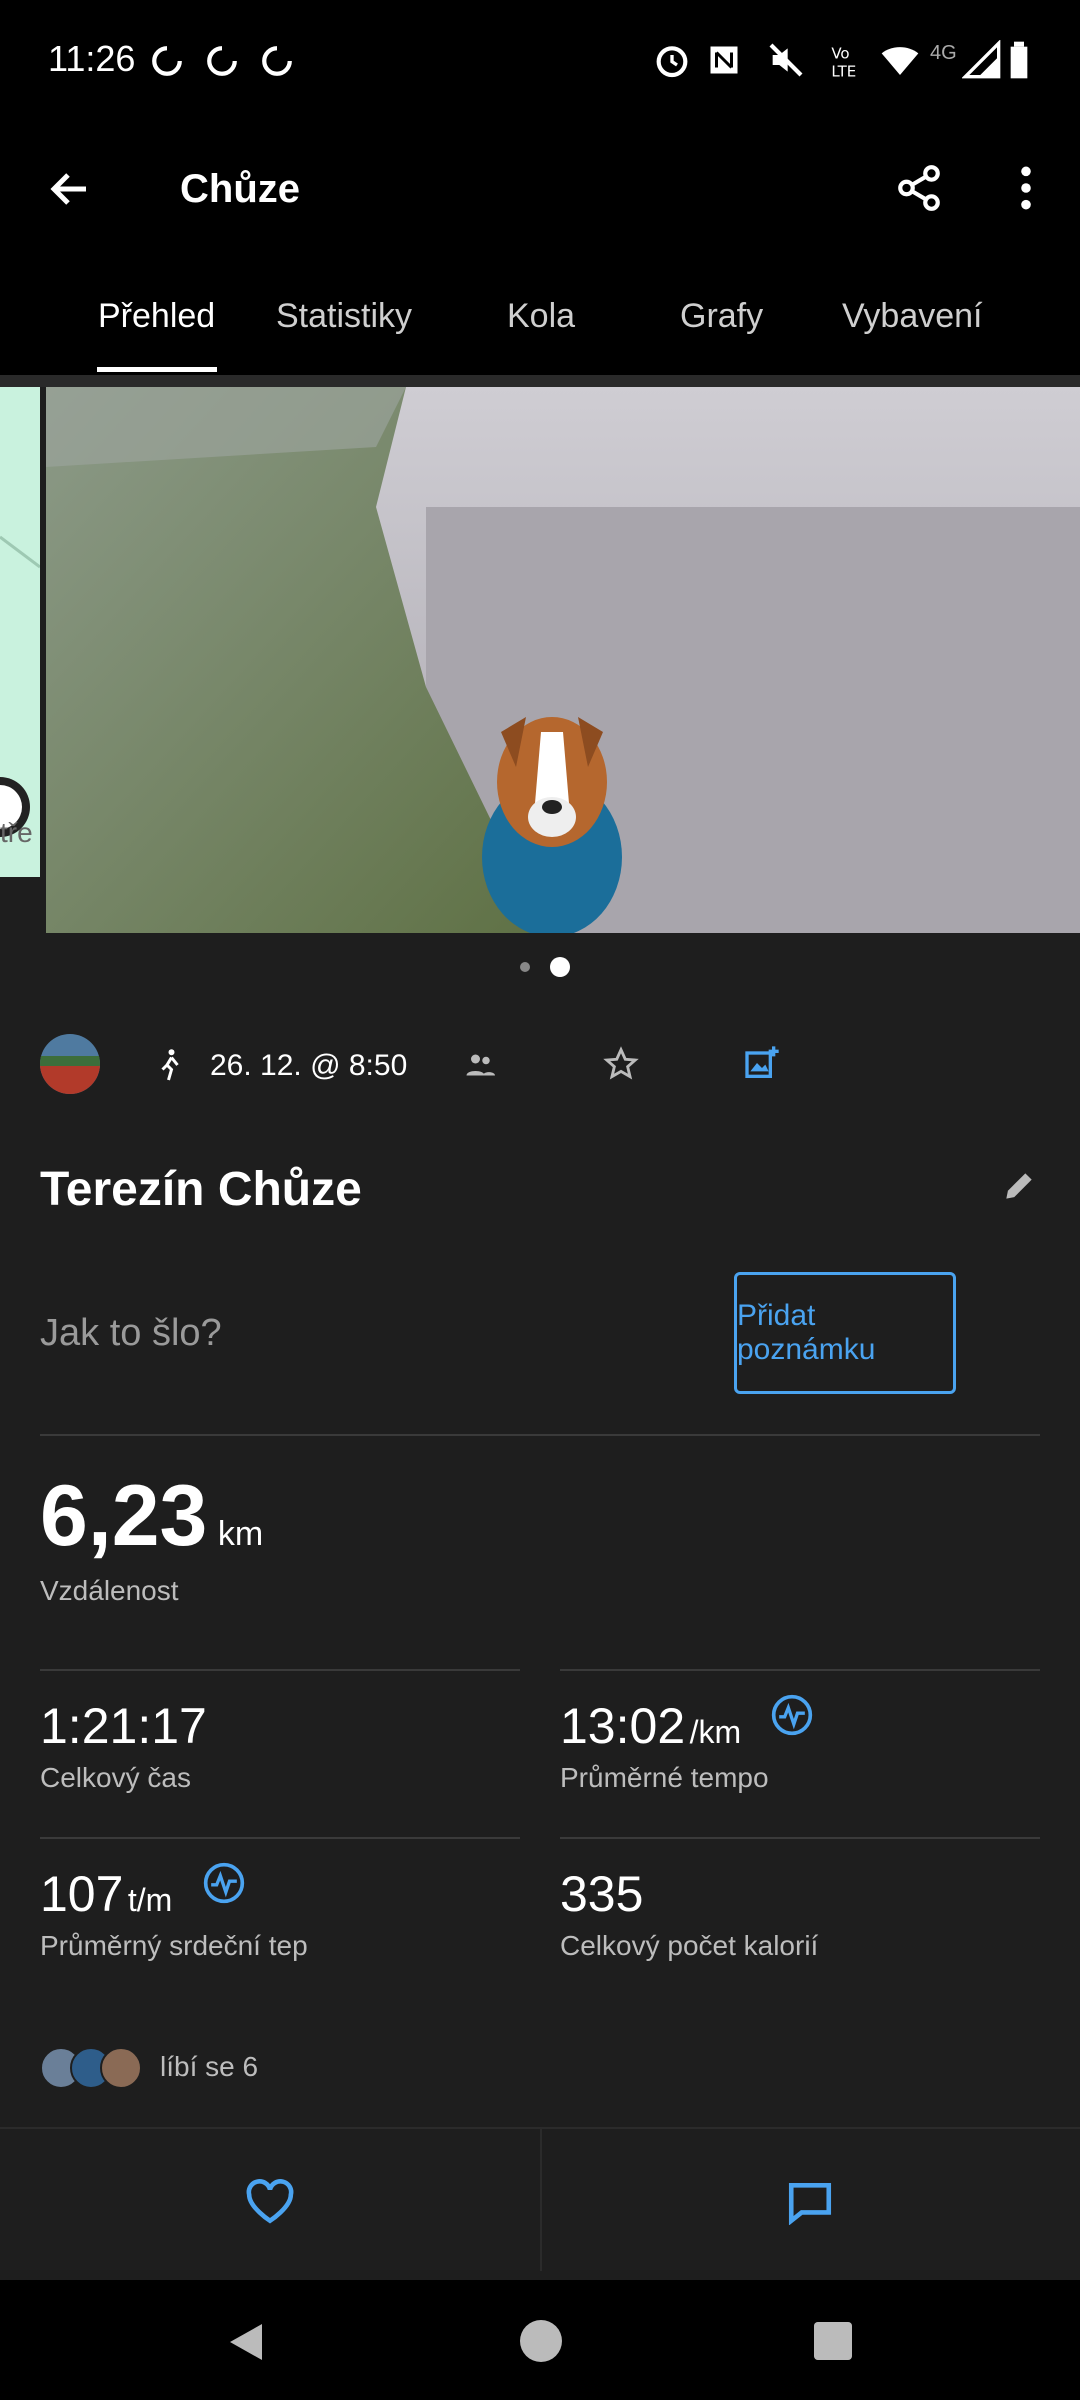 The height and width of the screenshot is (2400, 1080). What do you see at coordinates (1019, 60) in the screenshot?
I see `battery-icon` at bounding box center [1019, 60].